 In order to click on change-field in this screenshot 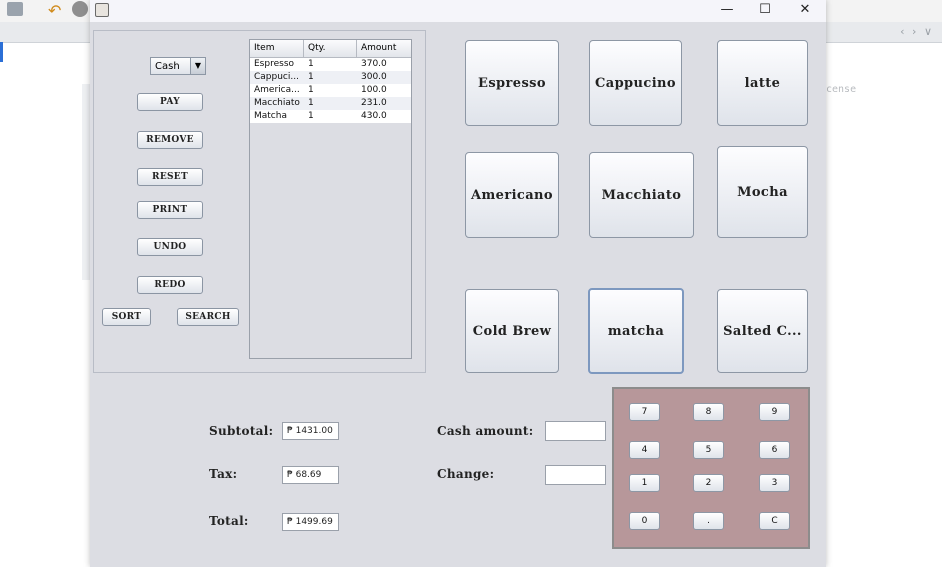, I will do `click(575, 475)`.